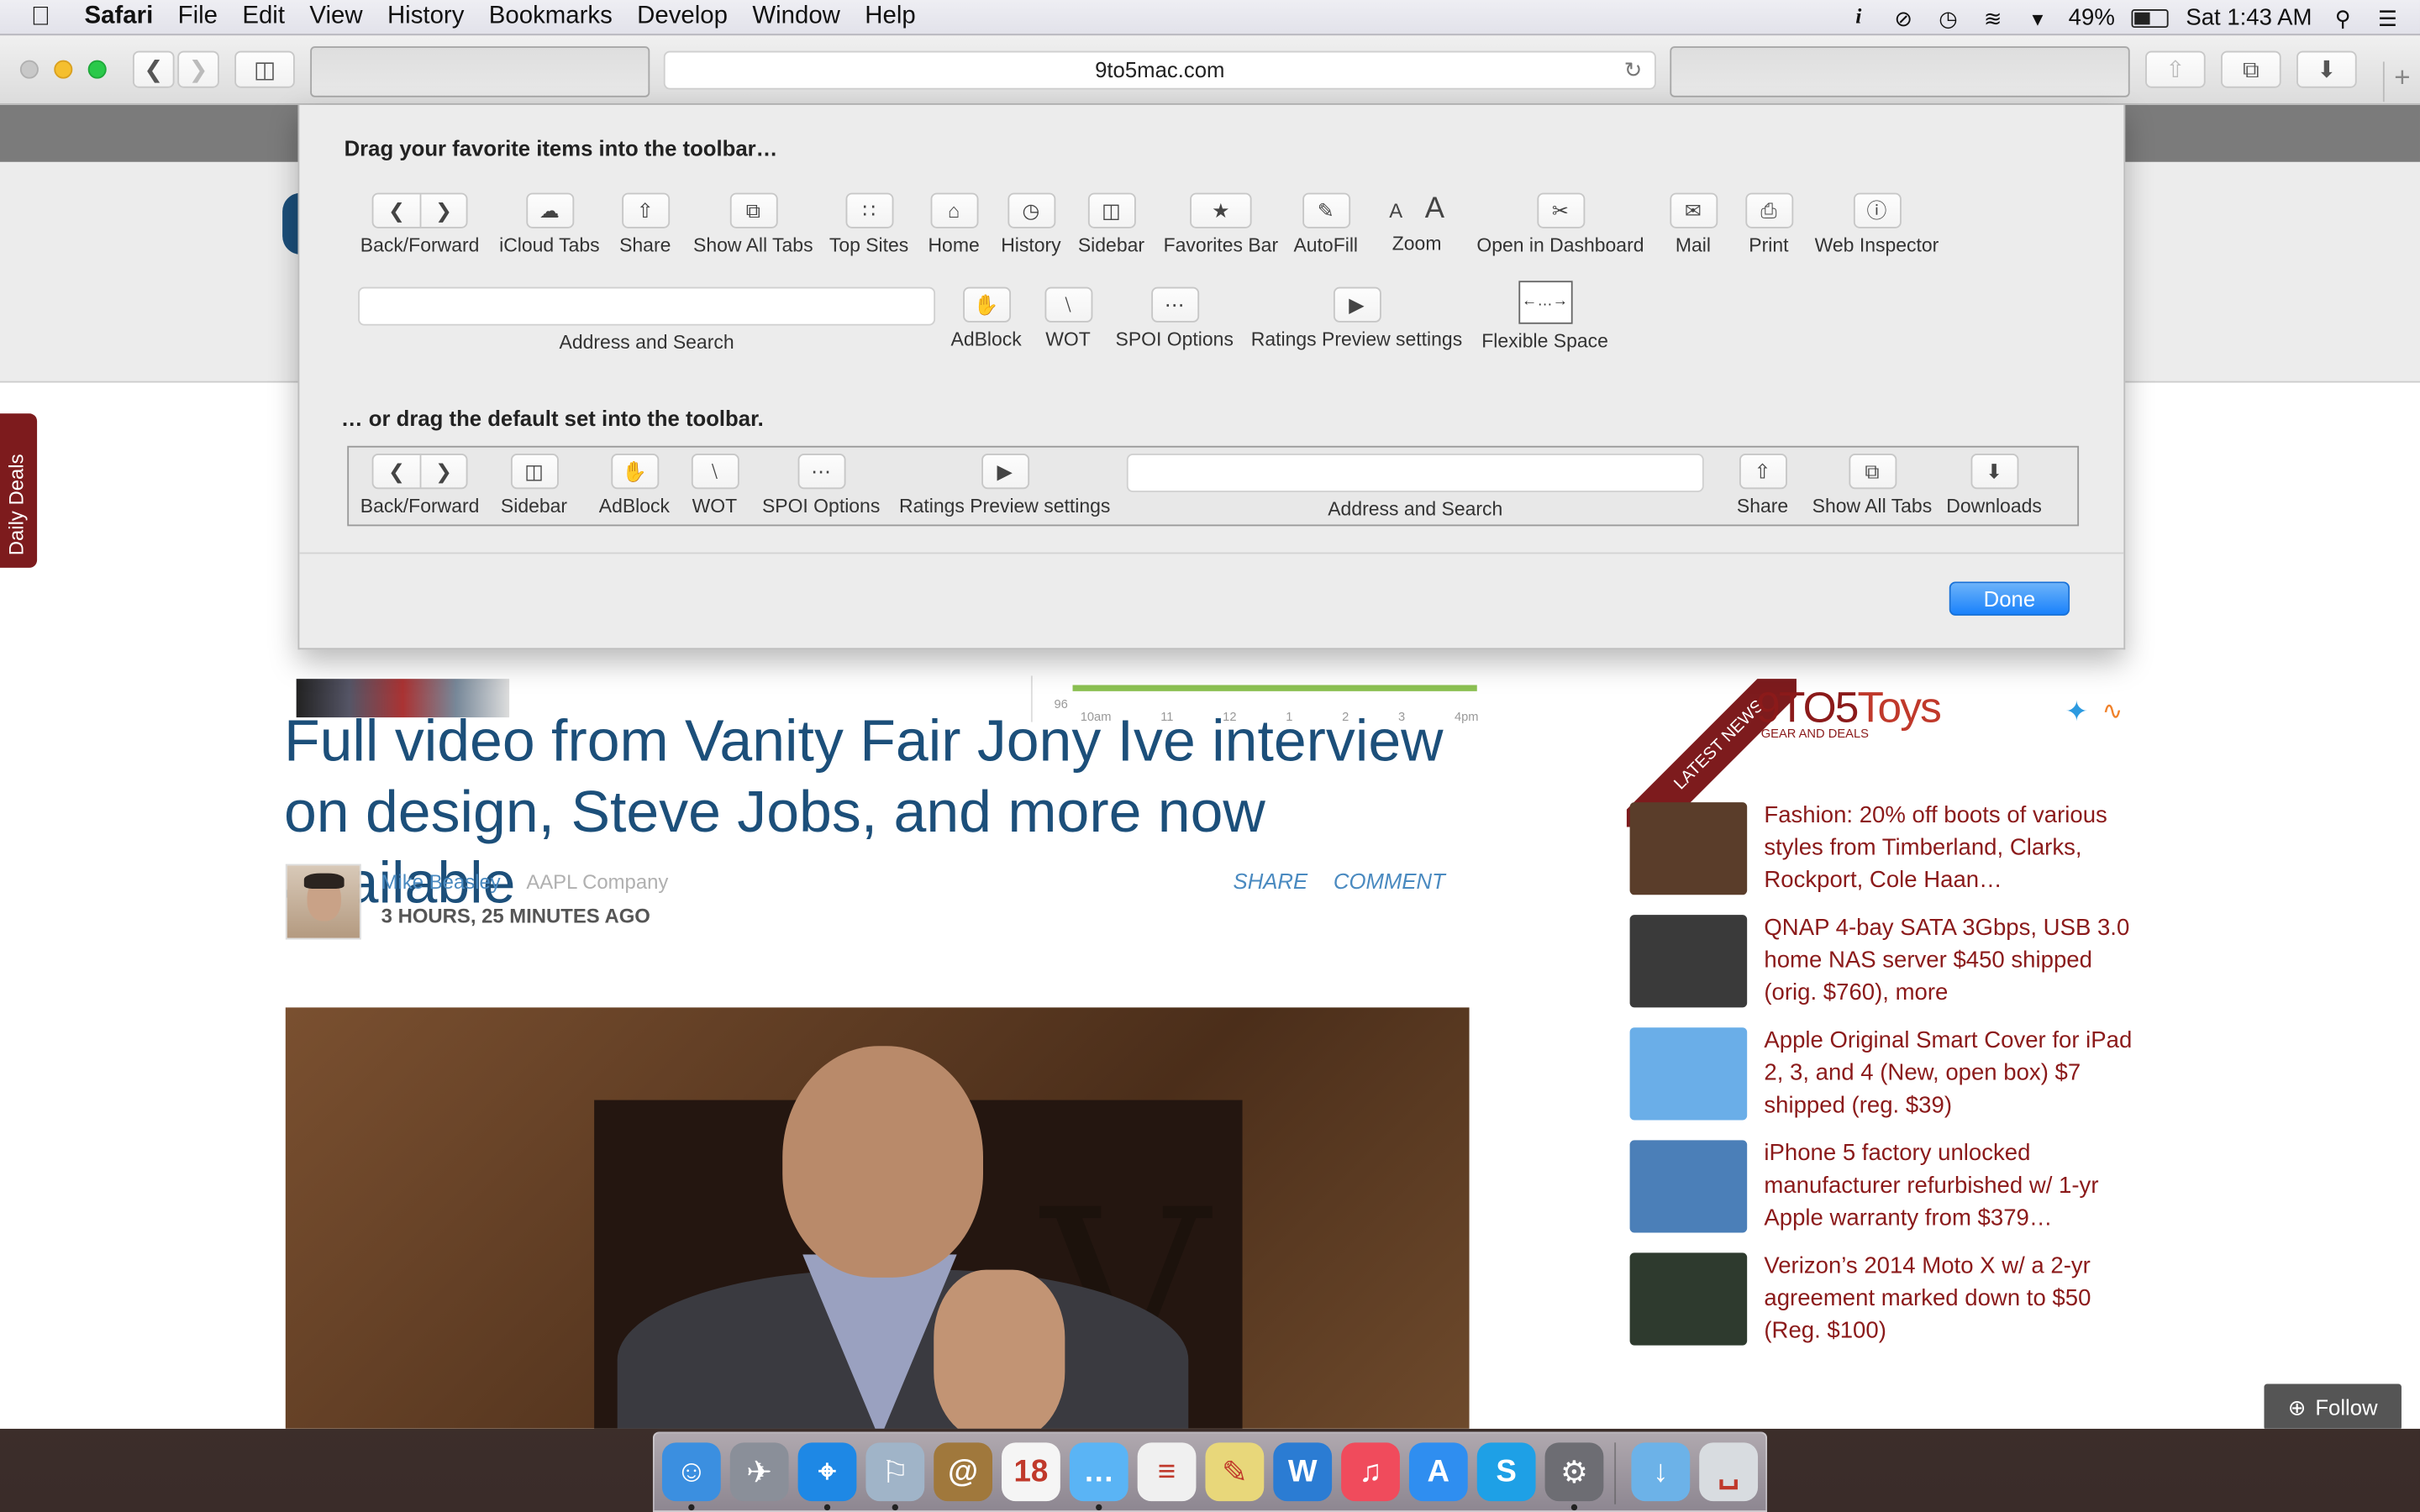  I want to click on palette-address-and-search: Address and Search, so click(647, 320).